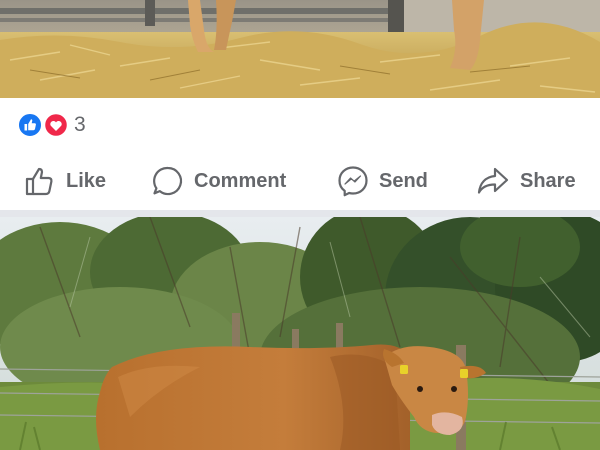  Describe the element at coordinates (65, 181) in the screenshot. I see `like-button: Like` at that location.